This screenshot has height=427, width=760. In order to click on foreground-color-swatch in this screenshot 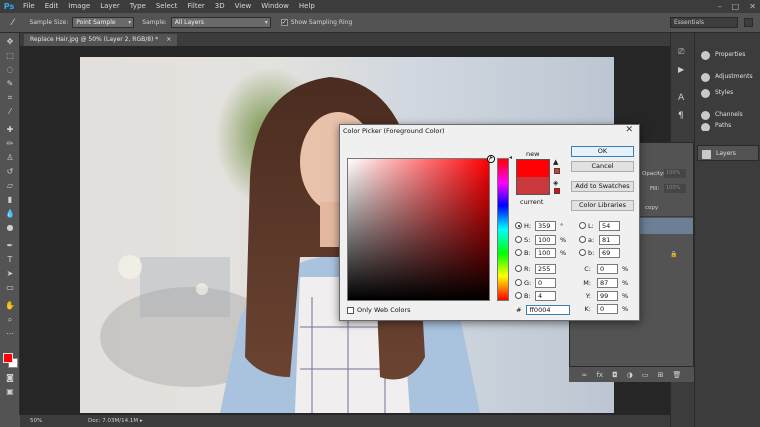, I will do `click(8, 358)`.